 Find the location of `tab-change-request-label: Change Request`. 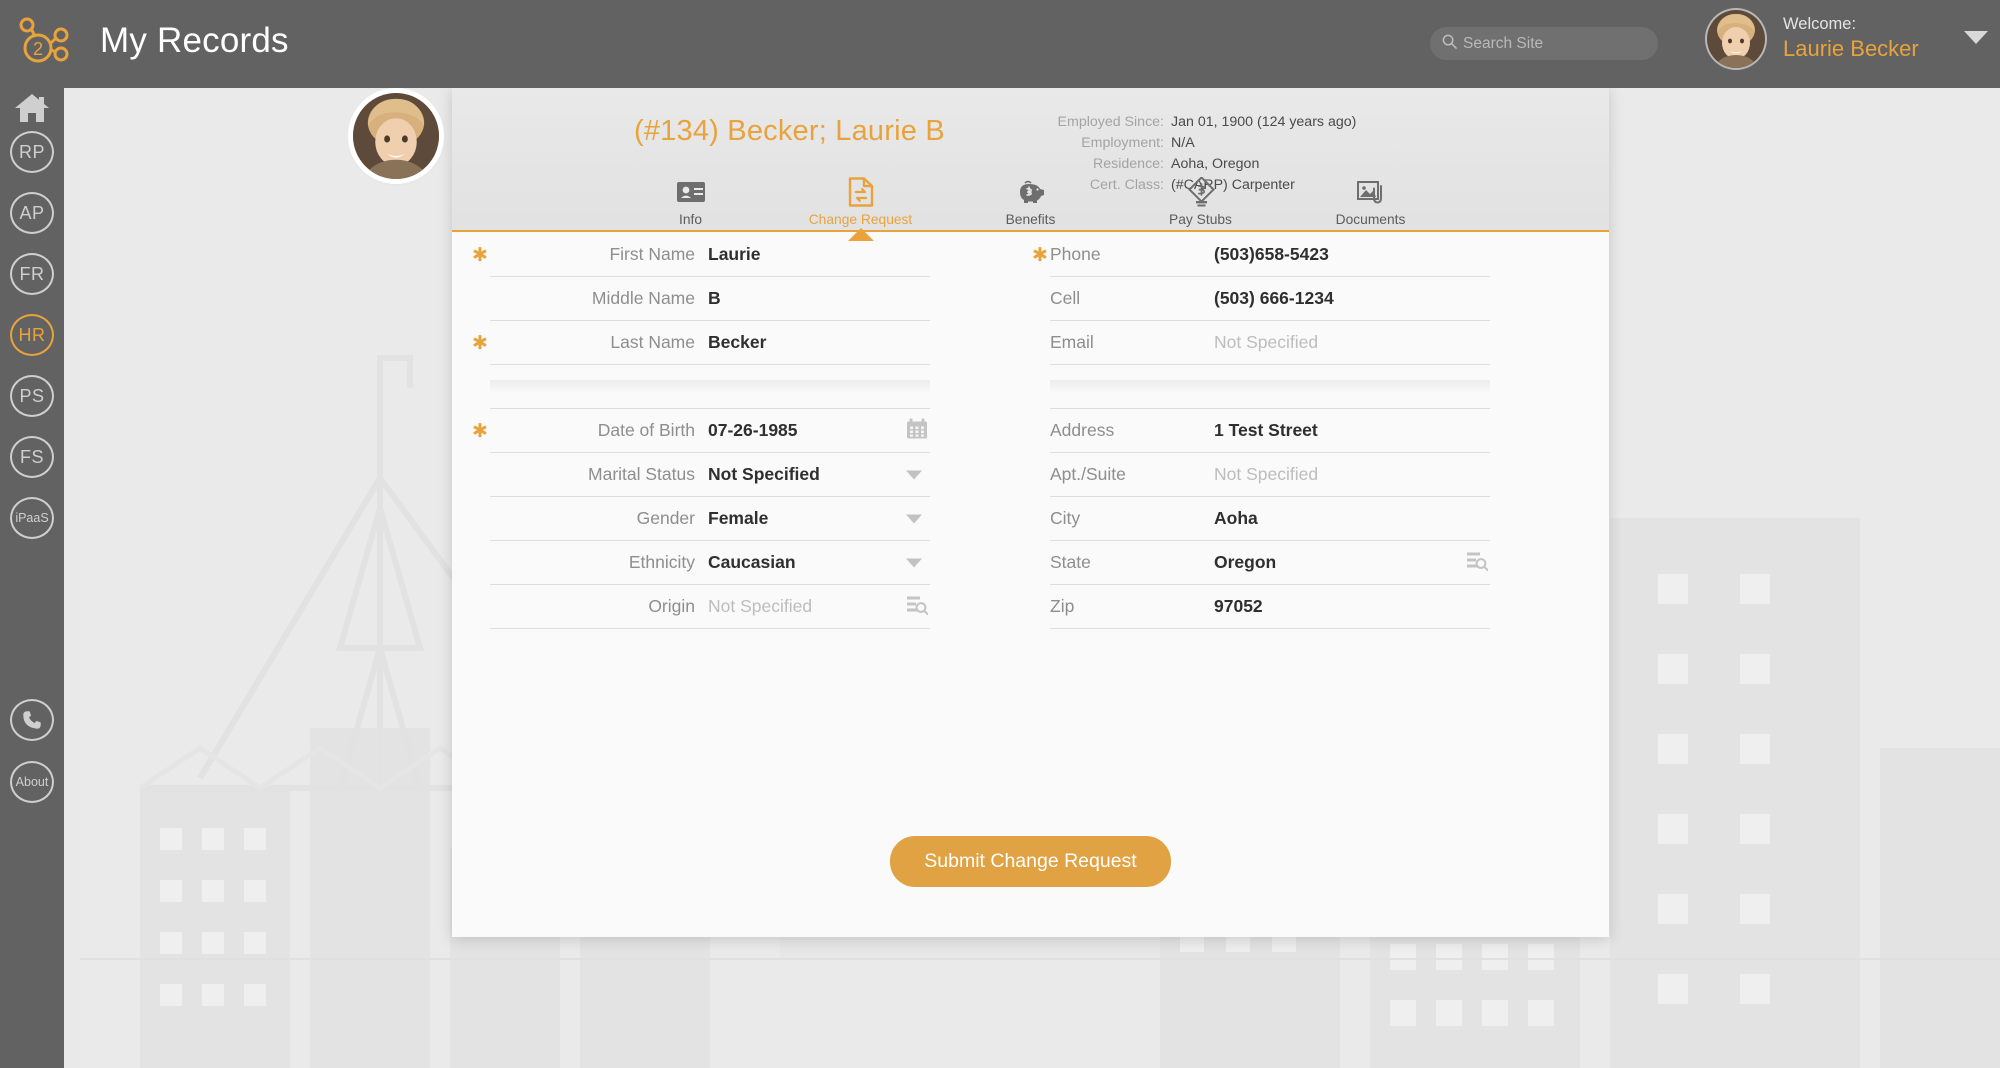

tab-change-request-label: Change Request is located at coordinates (860, 219).